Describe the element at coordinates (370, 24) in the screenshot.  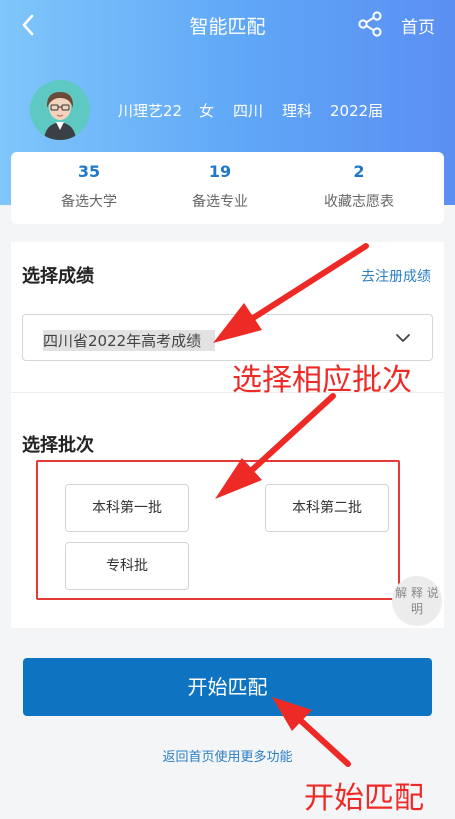
I see `share-icon` at that location.